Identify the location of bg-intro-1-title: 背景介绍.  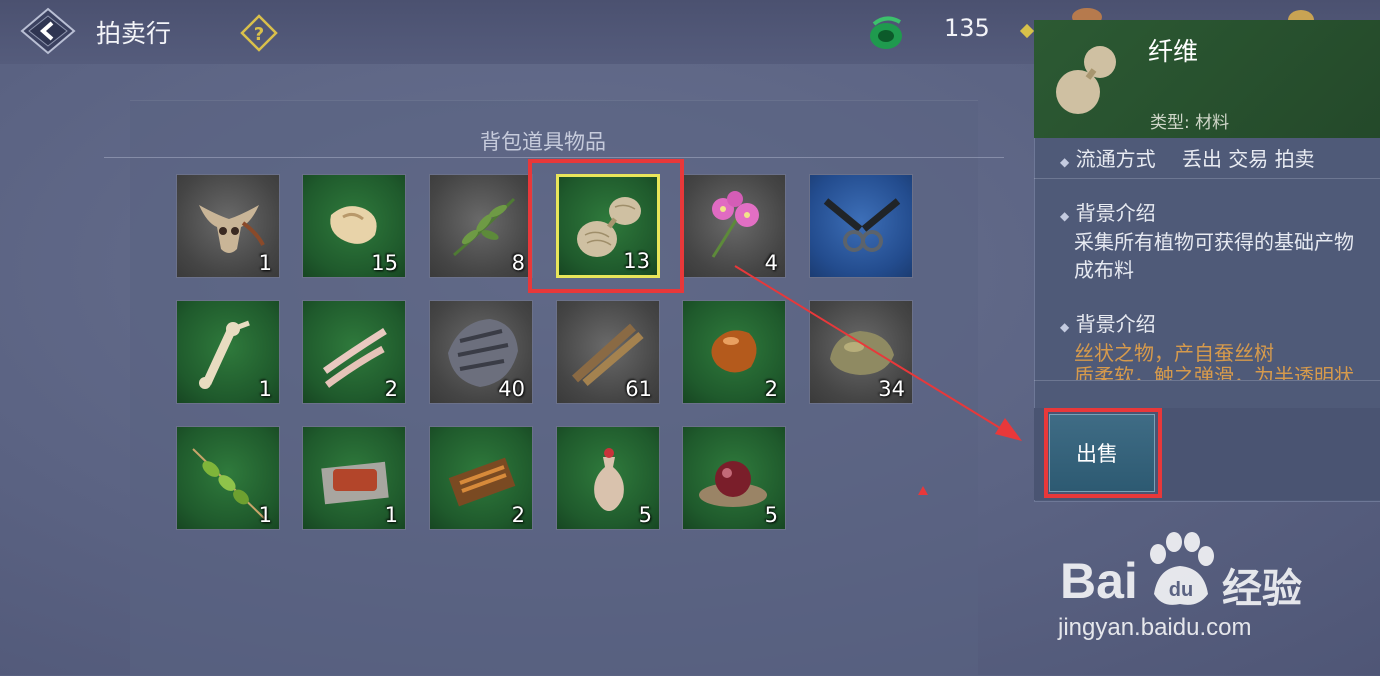
(1115, 213).